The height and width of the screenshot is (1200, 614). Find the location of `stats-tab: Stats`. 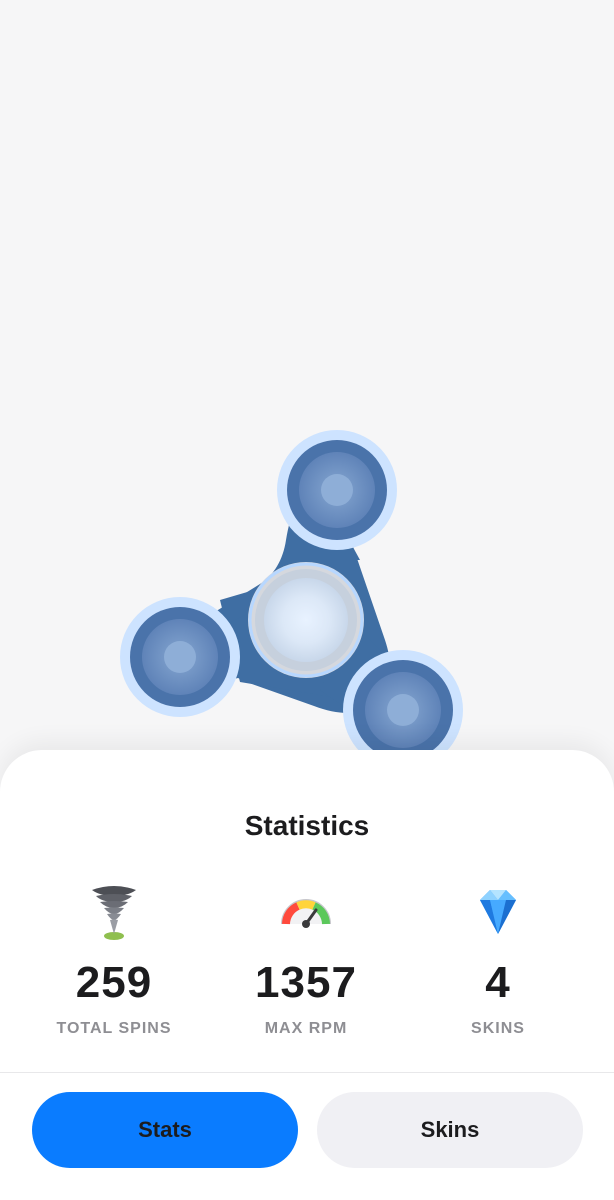

stats-tab: Stats is located at coordinates (165, 1130).